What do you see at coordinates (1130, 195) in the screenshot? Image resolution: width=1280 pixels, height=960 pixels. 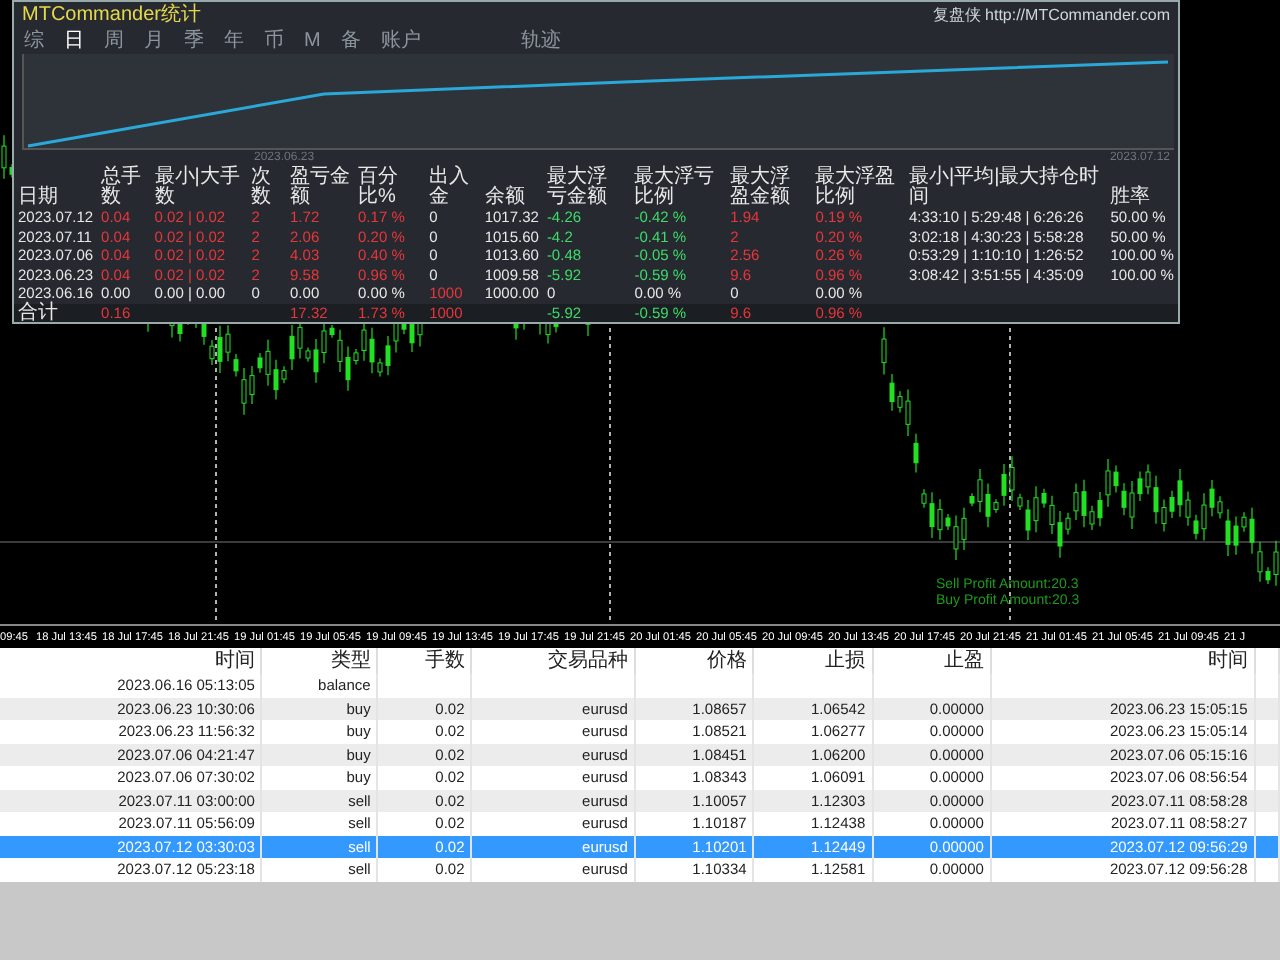 I see `column-header: 胜率` at bounding box center [1130, 195].